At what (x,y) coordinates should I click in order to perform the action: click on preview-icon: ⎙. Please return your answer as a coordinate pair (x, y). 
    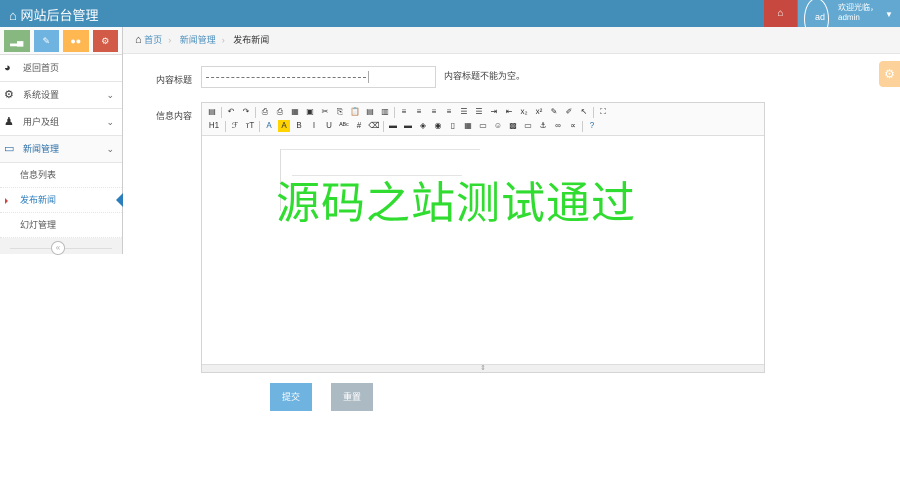
    Looking at the image, I should click on (265, 112).